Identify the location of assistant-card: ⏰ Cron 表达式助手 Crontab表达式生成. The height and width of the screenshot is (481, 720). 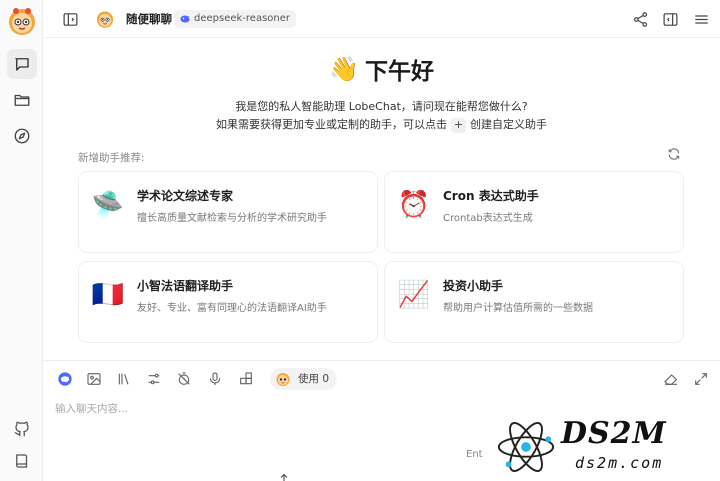
(534, 212).